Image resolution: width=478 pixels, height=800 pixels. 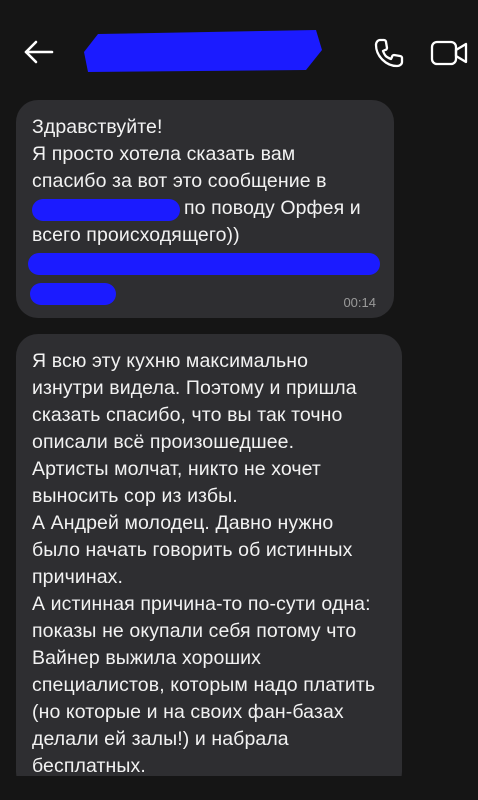 I want to click on video-camera-icon, so click(x=449, y=53).